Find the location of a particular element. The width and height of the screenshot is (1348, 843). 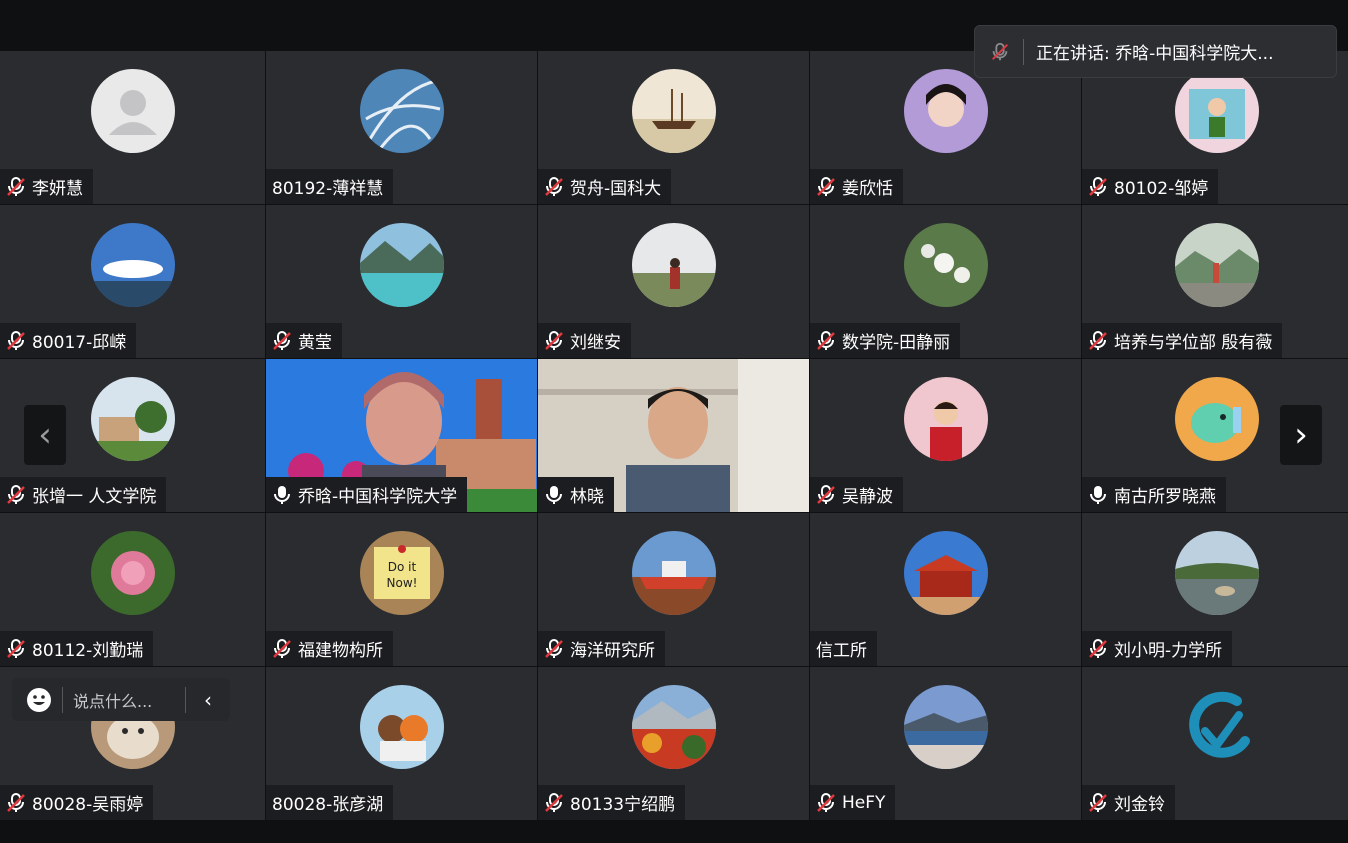

participant-tile: HeFY is located at coordinates (945, 743).